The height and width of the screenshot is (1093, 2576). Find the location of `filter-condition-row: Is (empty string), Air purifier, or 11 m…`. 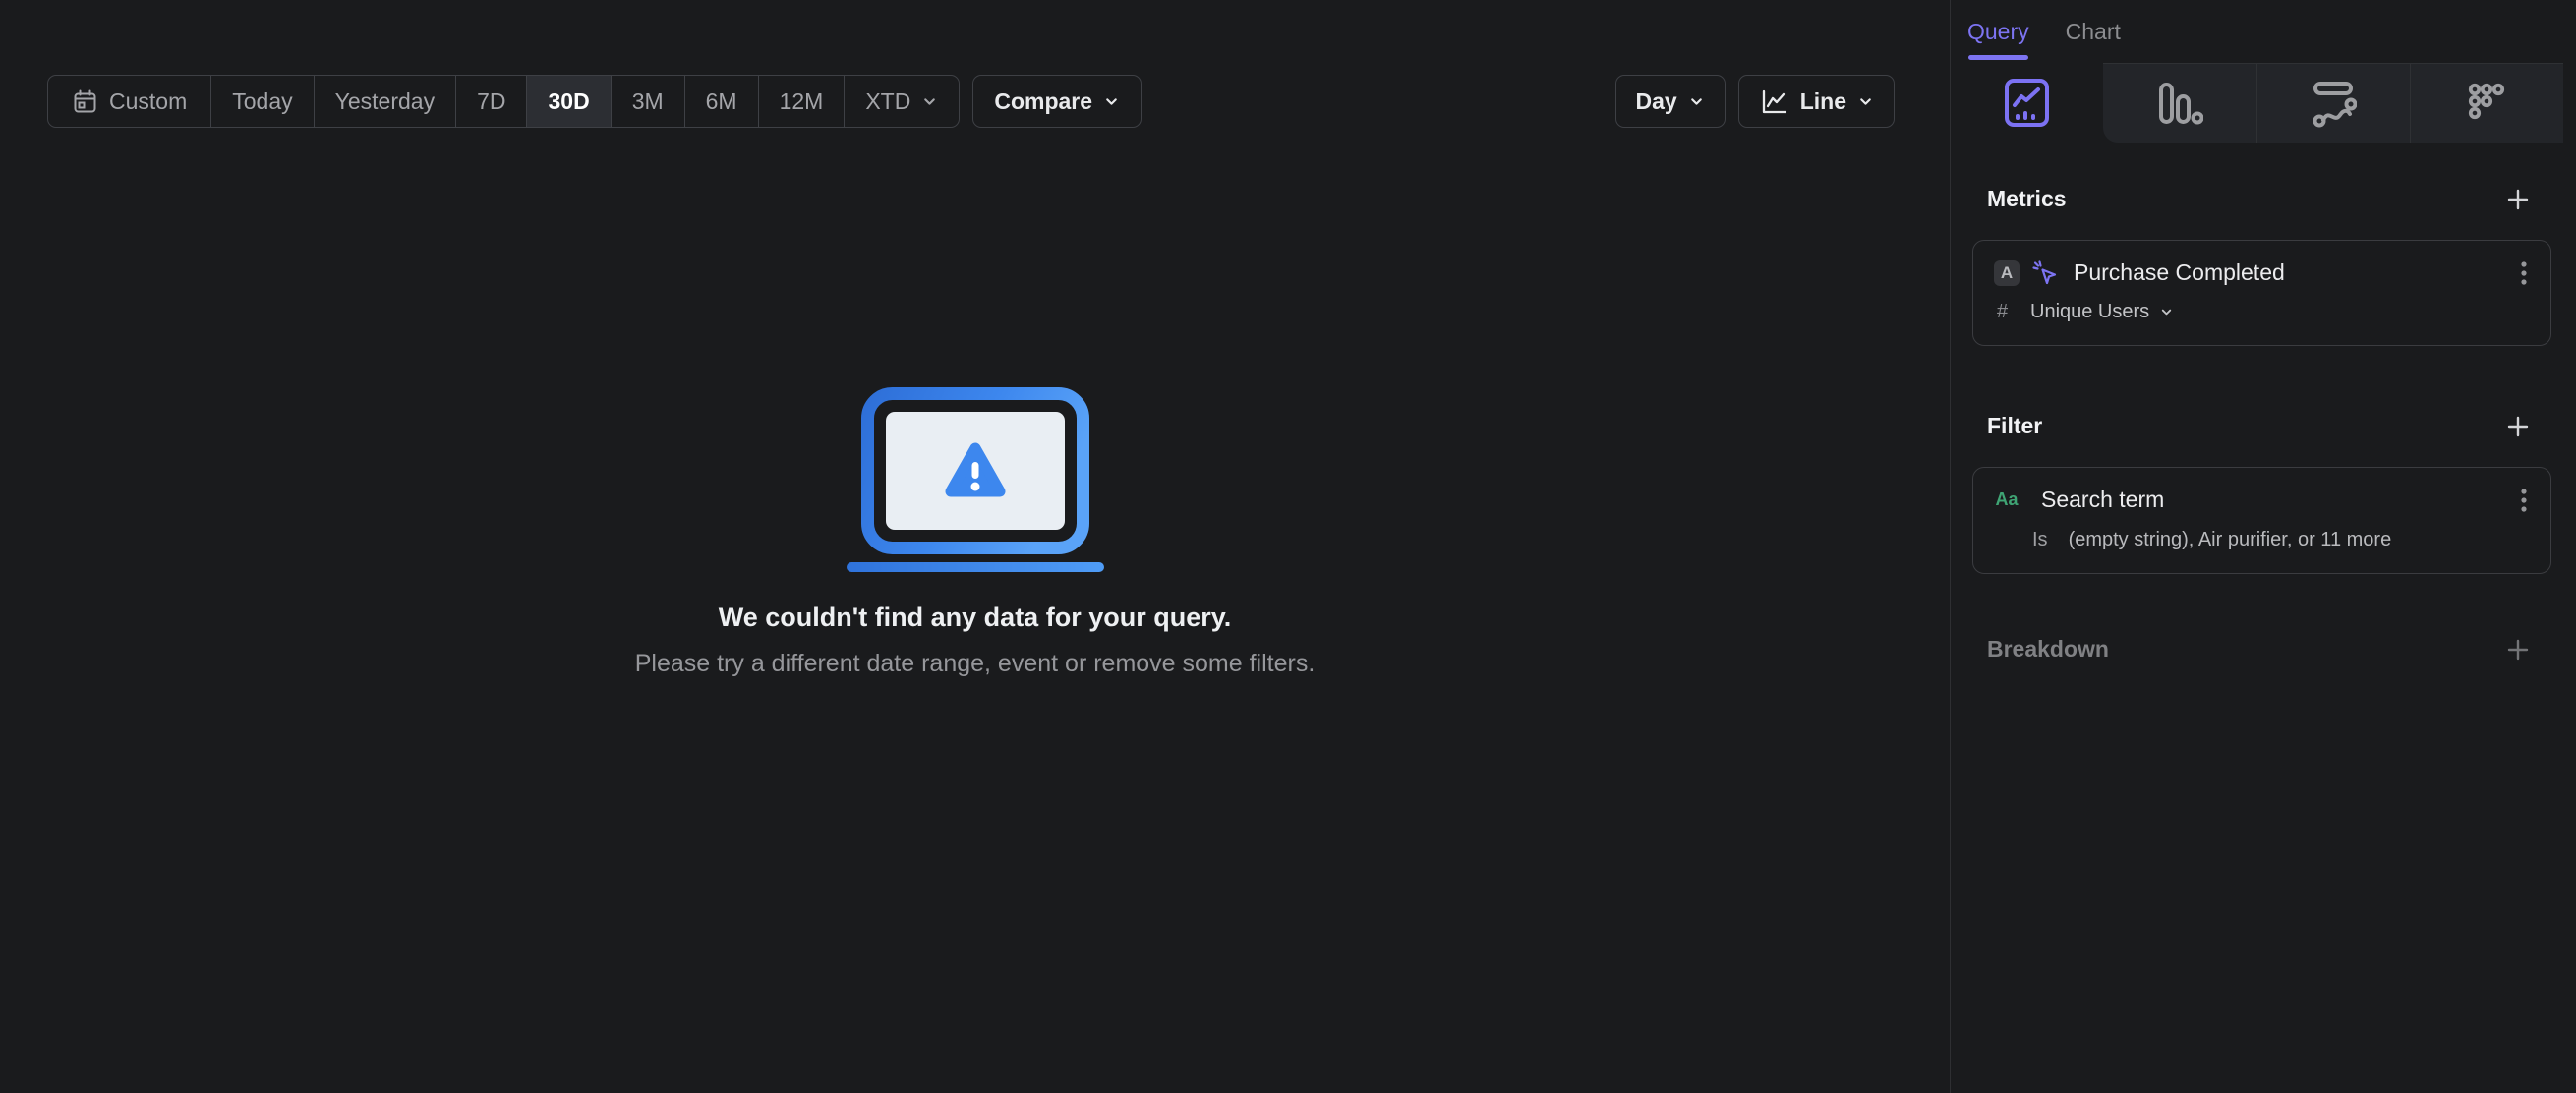

filter-condition-row: Is (empty string), Air purifier, or 11 m… is located at coordinates (2263, 540).